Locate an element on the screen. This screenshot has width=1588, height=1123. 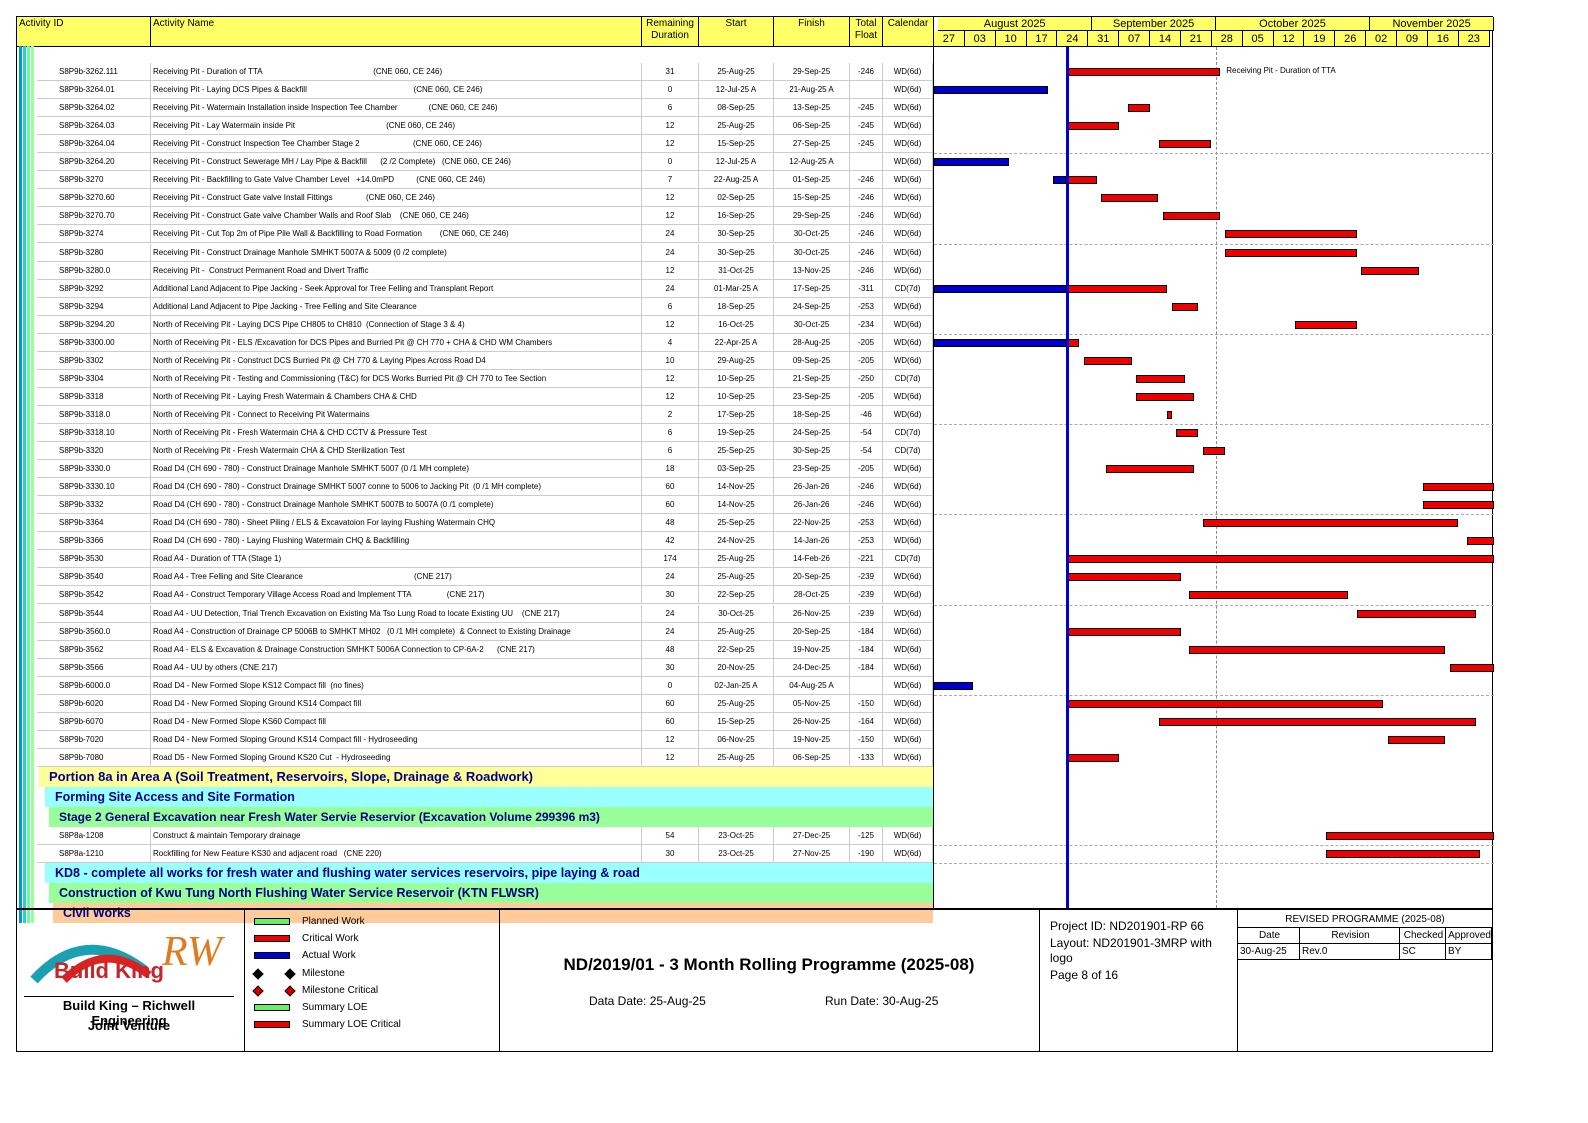
header-remaining-duration: Remaining Duration is located at coordinates (670, 31).